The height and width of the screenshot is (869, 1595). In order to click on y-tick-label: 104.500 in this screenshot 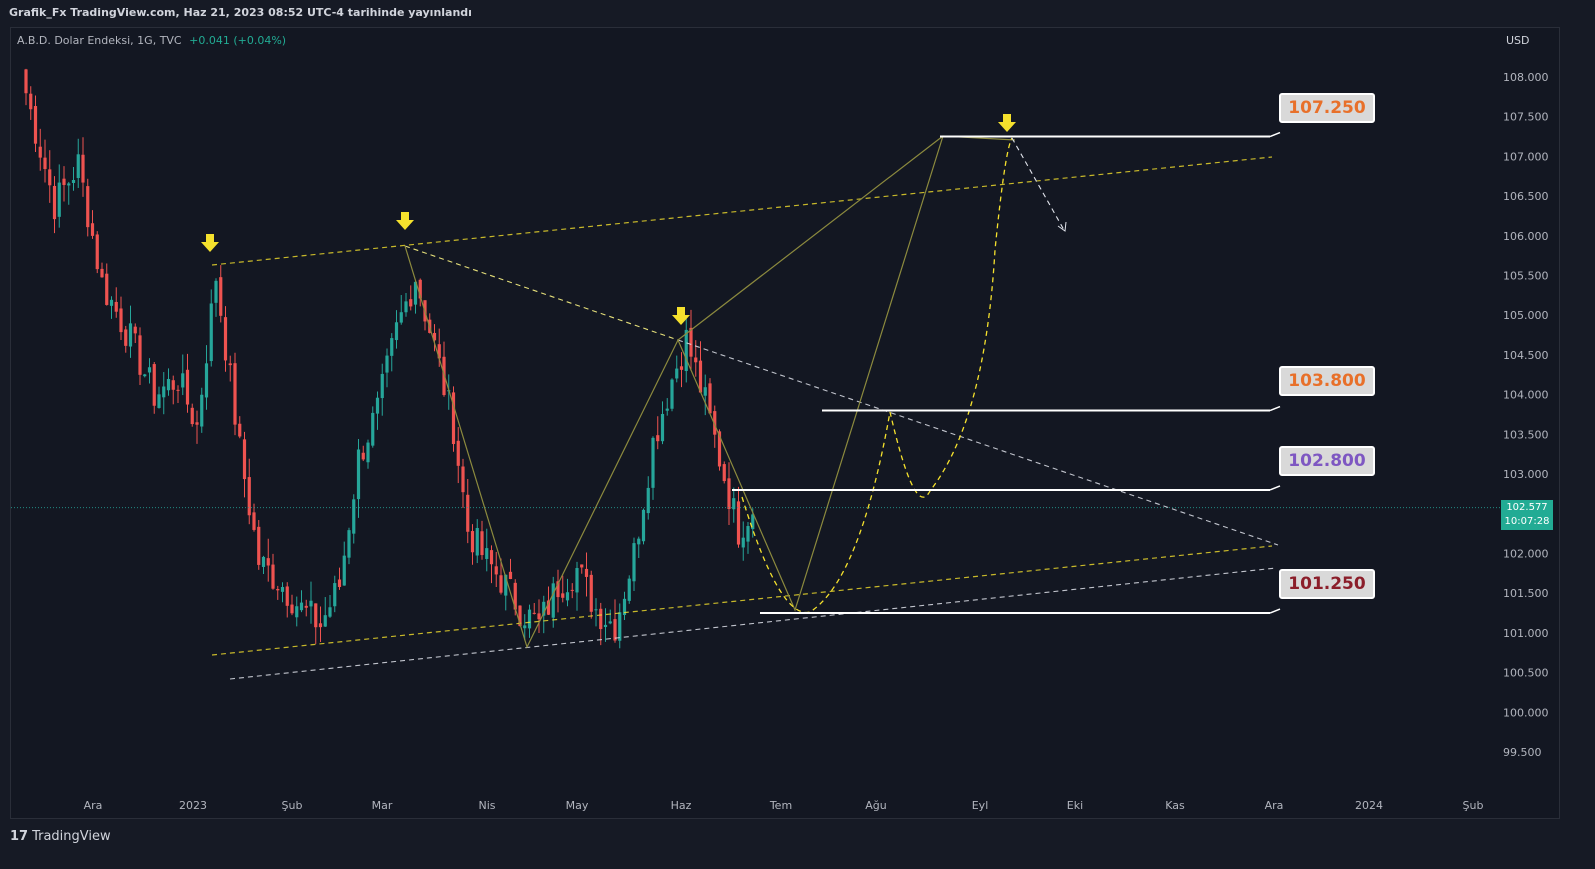, I will do `click(1526, 355)`.